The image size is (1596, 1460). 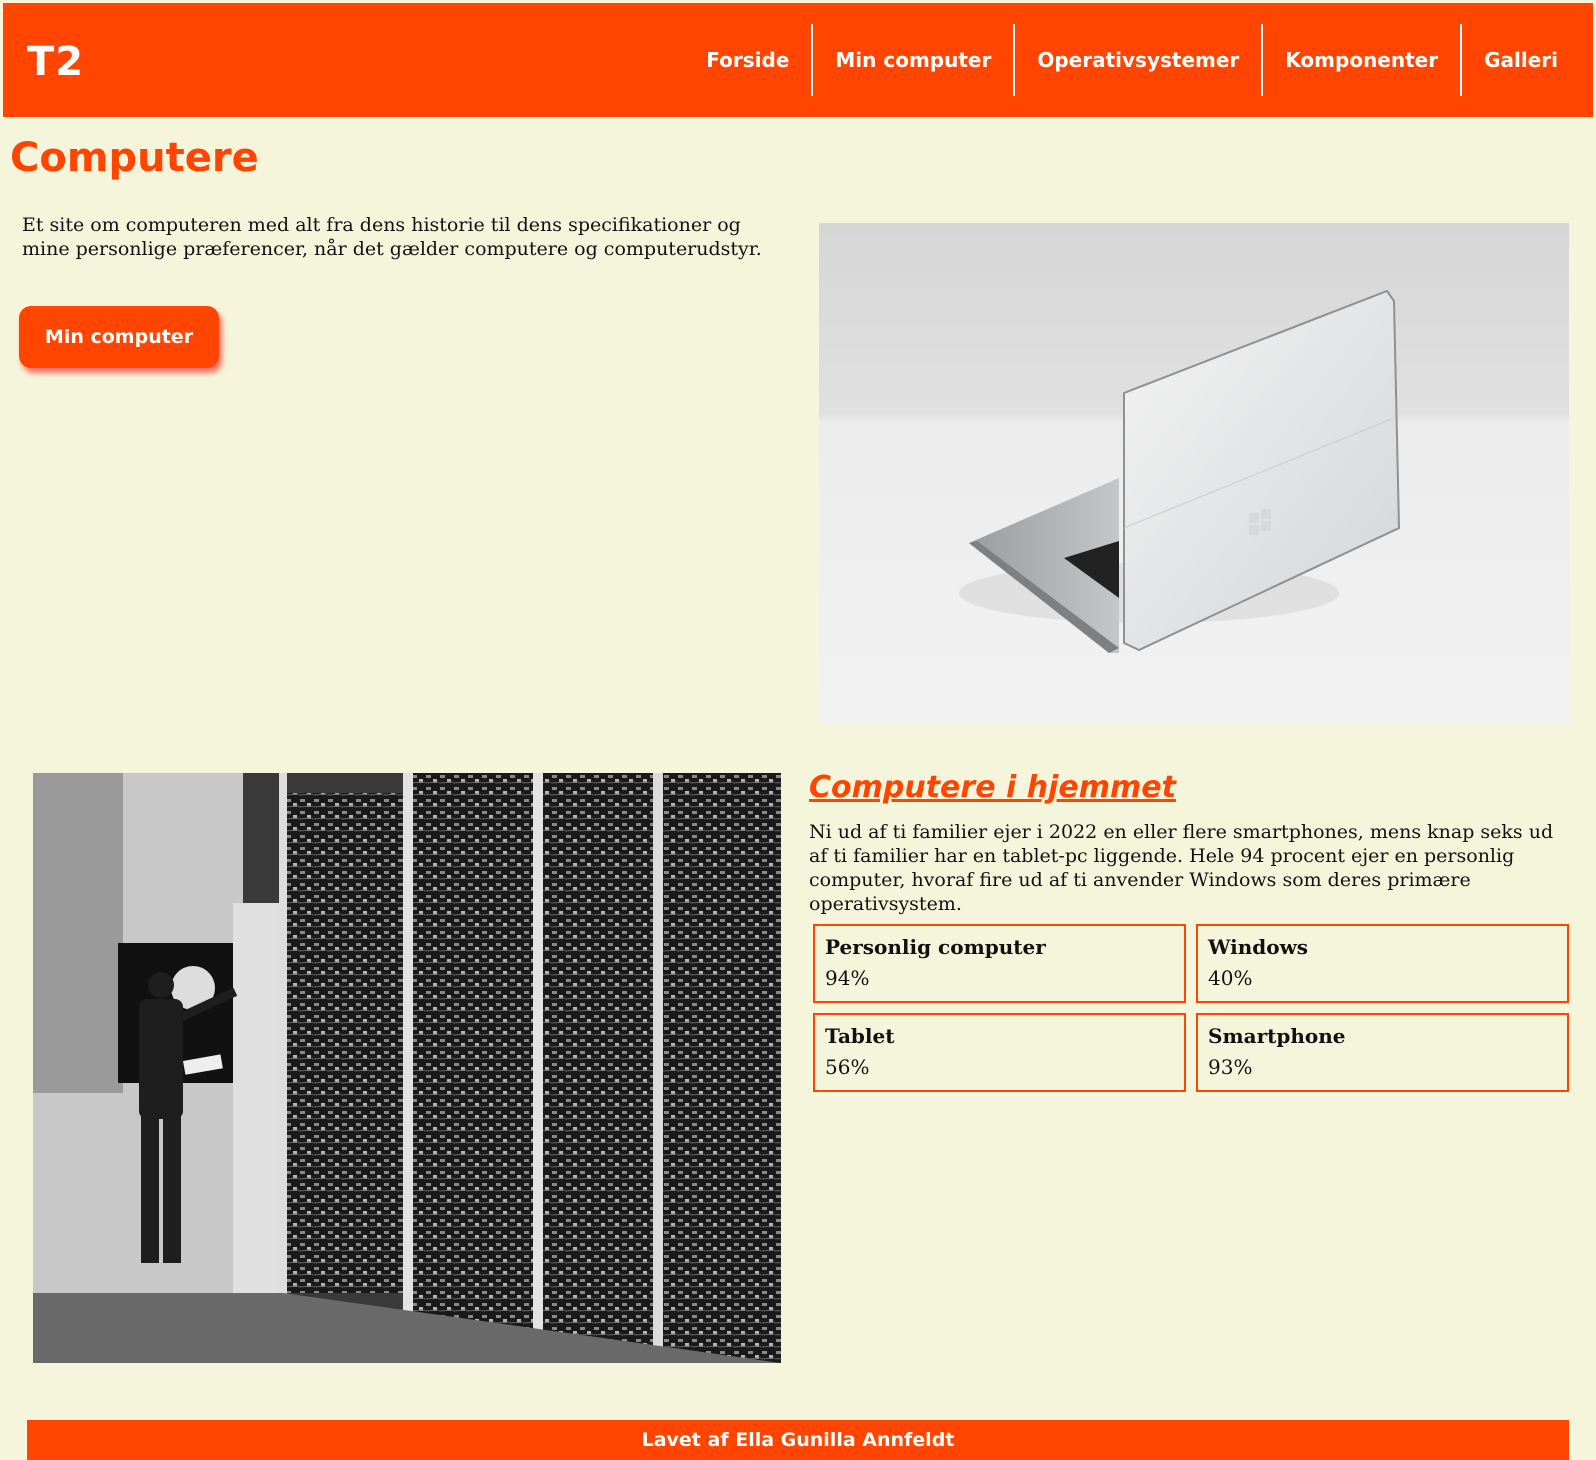 What do you see at coordinates (119, 337) in the screenshot?
I see `min-computer-button: Min computer` at bounding box center [119, 337].